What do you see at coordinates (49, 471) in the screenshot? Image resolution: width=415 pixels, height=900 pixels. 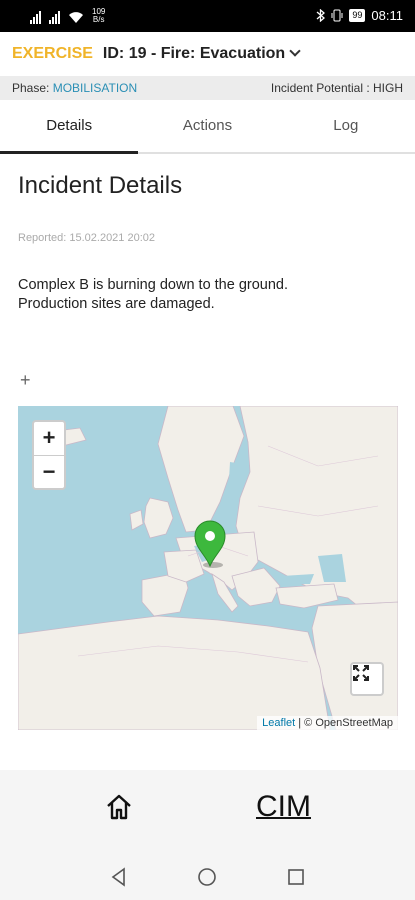 I see `zoom-out-button: −` at bounding box center [49, 471].